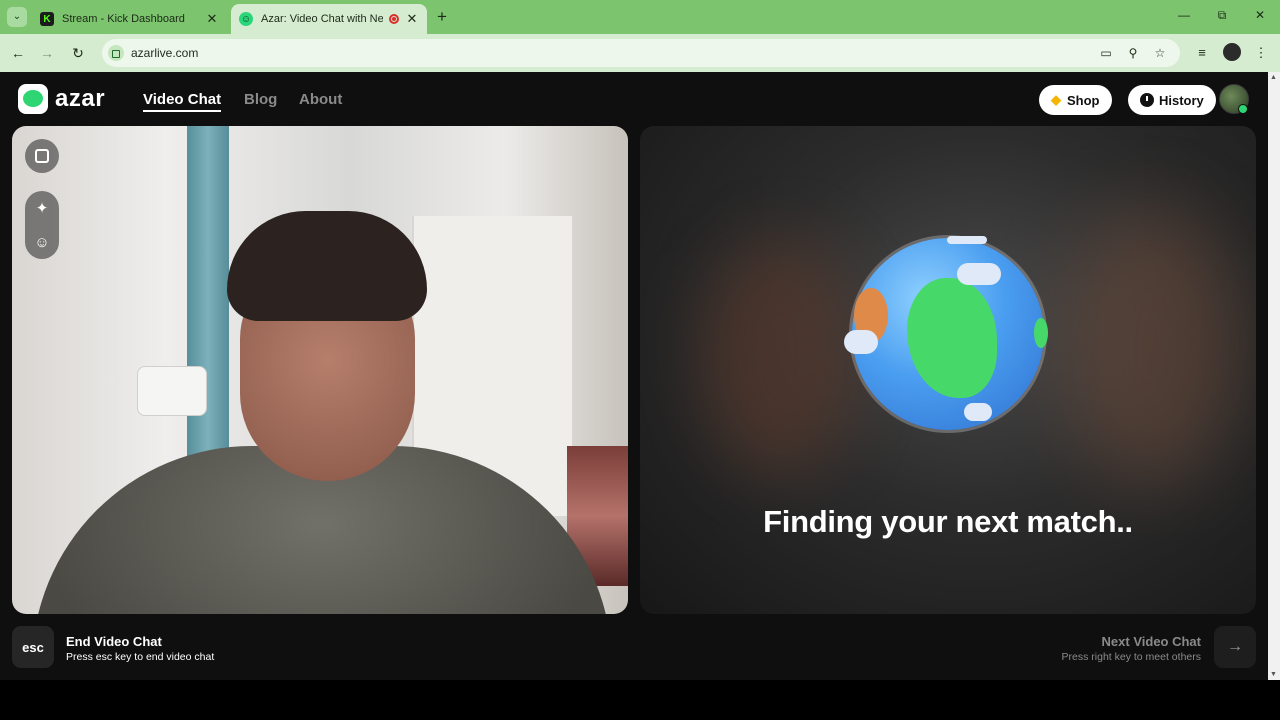  What do you see at coordinates (18, 53) in the screenshot?
I see `back-icon: ←` at bounding box center [18, 53].